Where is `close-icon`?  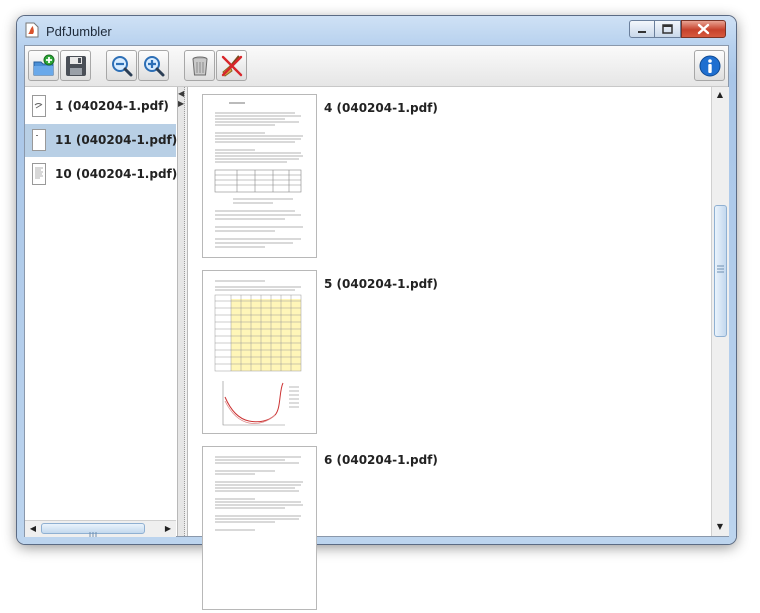
close-icon is located at coordinates (703, 29).